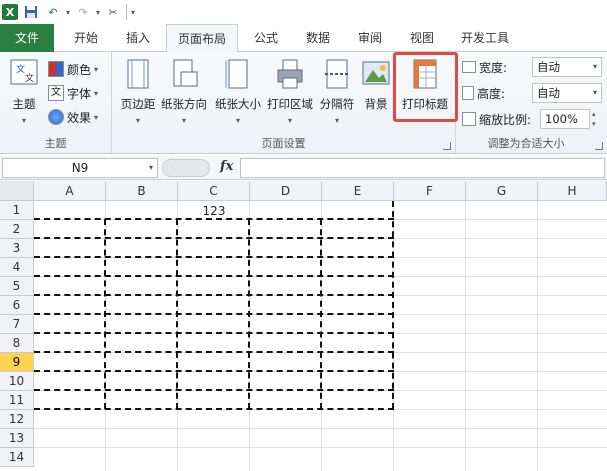  What do you see at coordinates (17, 305) in the screenshot?
I see `row-header: 6` at bounding box center [17, 305].